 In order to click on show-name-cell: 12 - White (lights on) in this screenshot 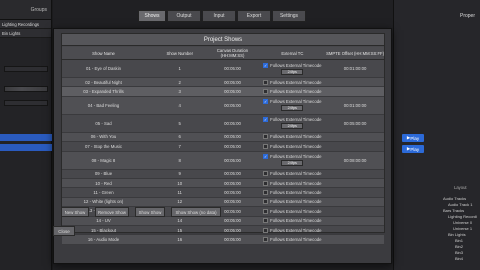, I will do `click(103, 201)`.